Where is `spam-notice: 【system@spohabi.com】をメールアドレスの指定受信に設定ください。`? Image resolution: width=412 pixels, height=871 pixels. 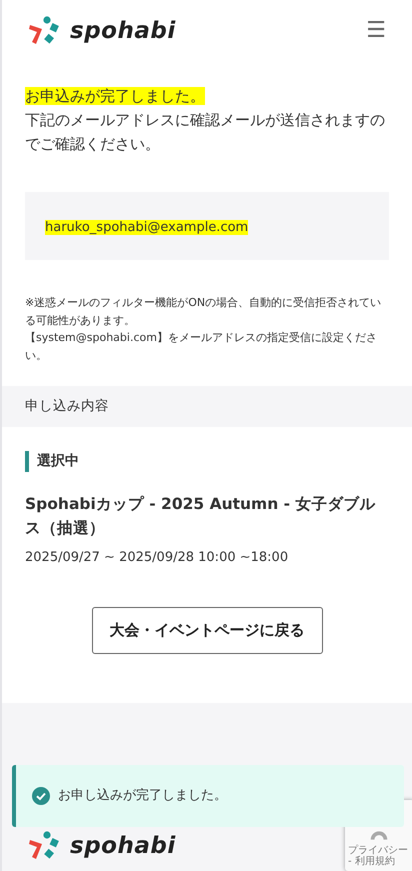
spam-notice: 【system@spohabi.com】をメールアドレスの指定受信に設定ください。 is located at coordinates (201, 347).